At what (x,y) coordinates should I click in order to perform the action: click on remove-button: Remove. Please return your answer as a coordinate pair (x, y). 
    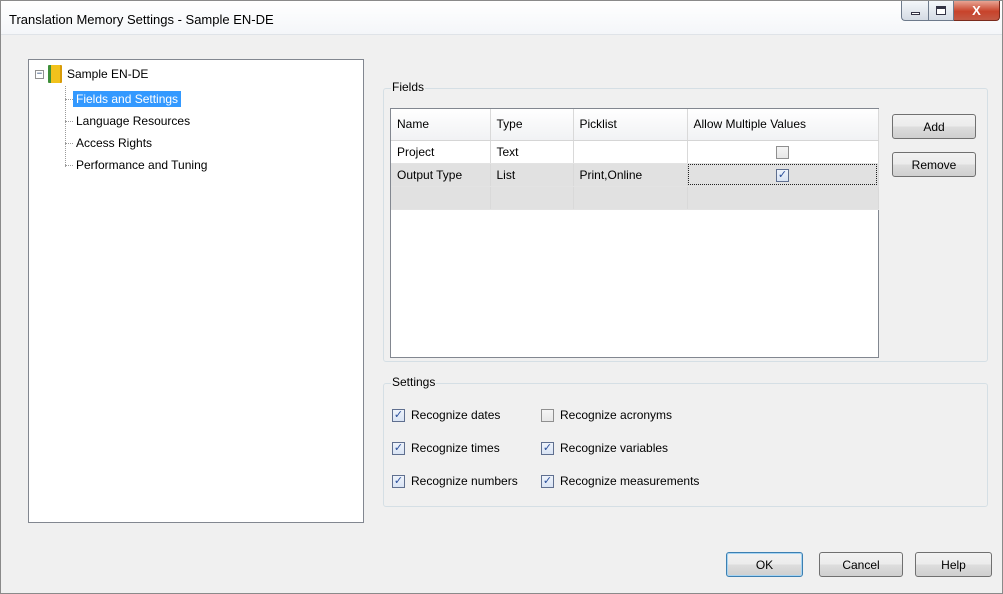
    Looking at the image, I should click on (934, 164).